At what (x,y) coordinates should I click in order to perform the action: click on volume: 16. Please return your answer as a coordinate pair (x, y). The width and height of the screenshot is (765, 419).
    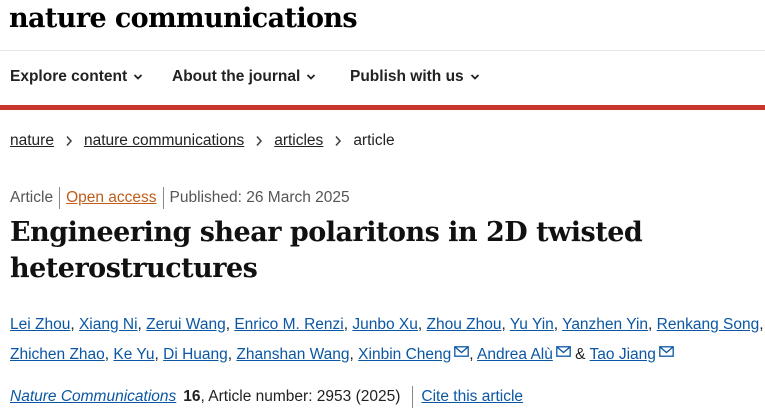
    Looking at the image, I should click on (192, 396).